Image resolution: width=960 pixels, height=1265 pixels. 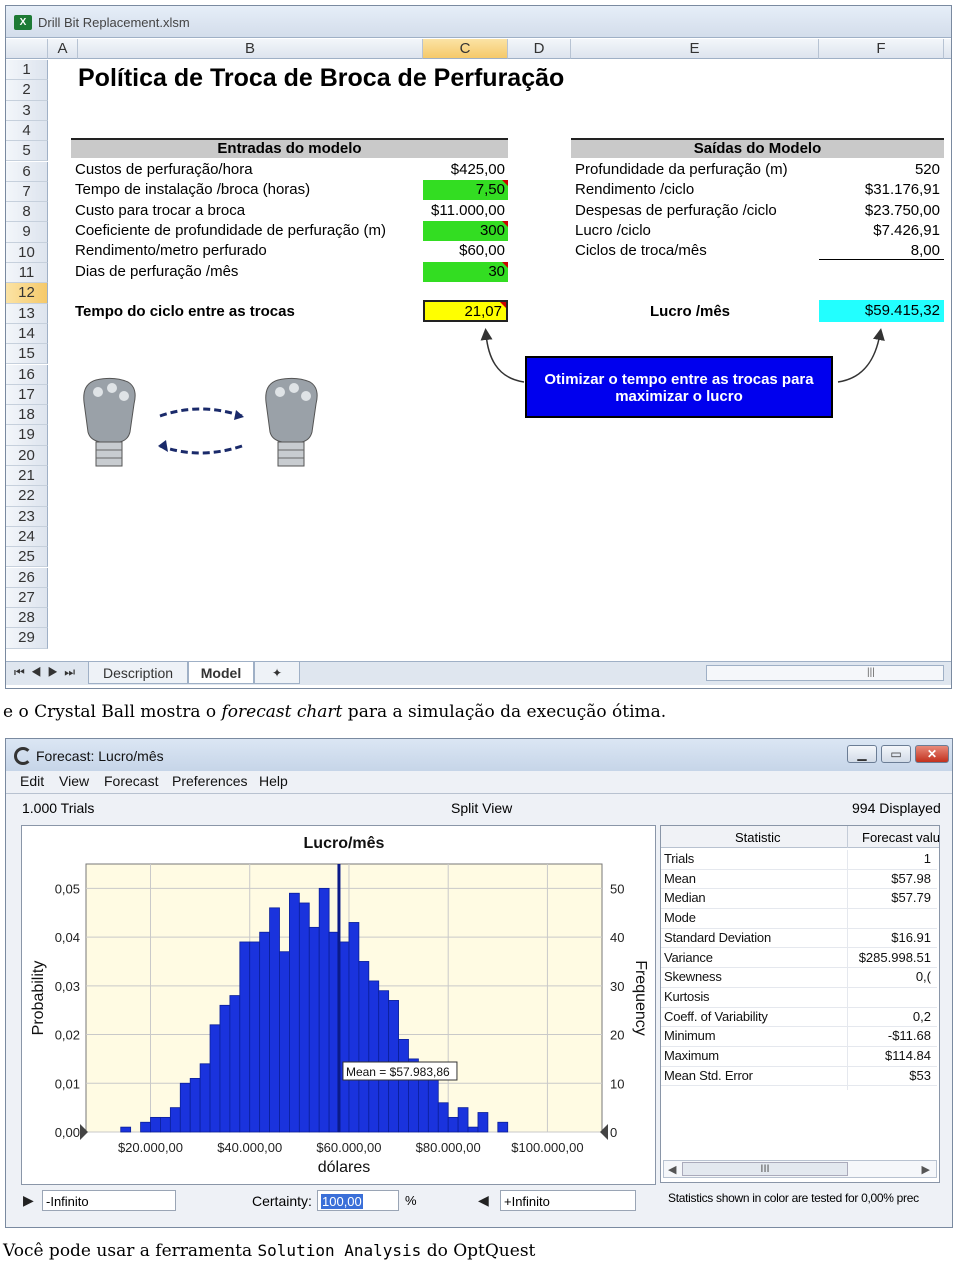 What do you see at coordinates (708, 1075) in the screenshot?
I see `stat-name: Mean Std. Error` at bounding box center [708, 1075].